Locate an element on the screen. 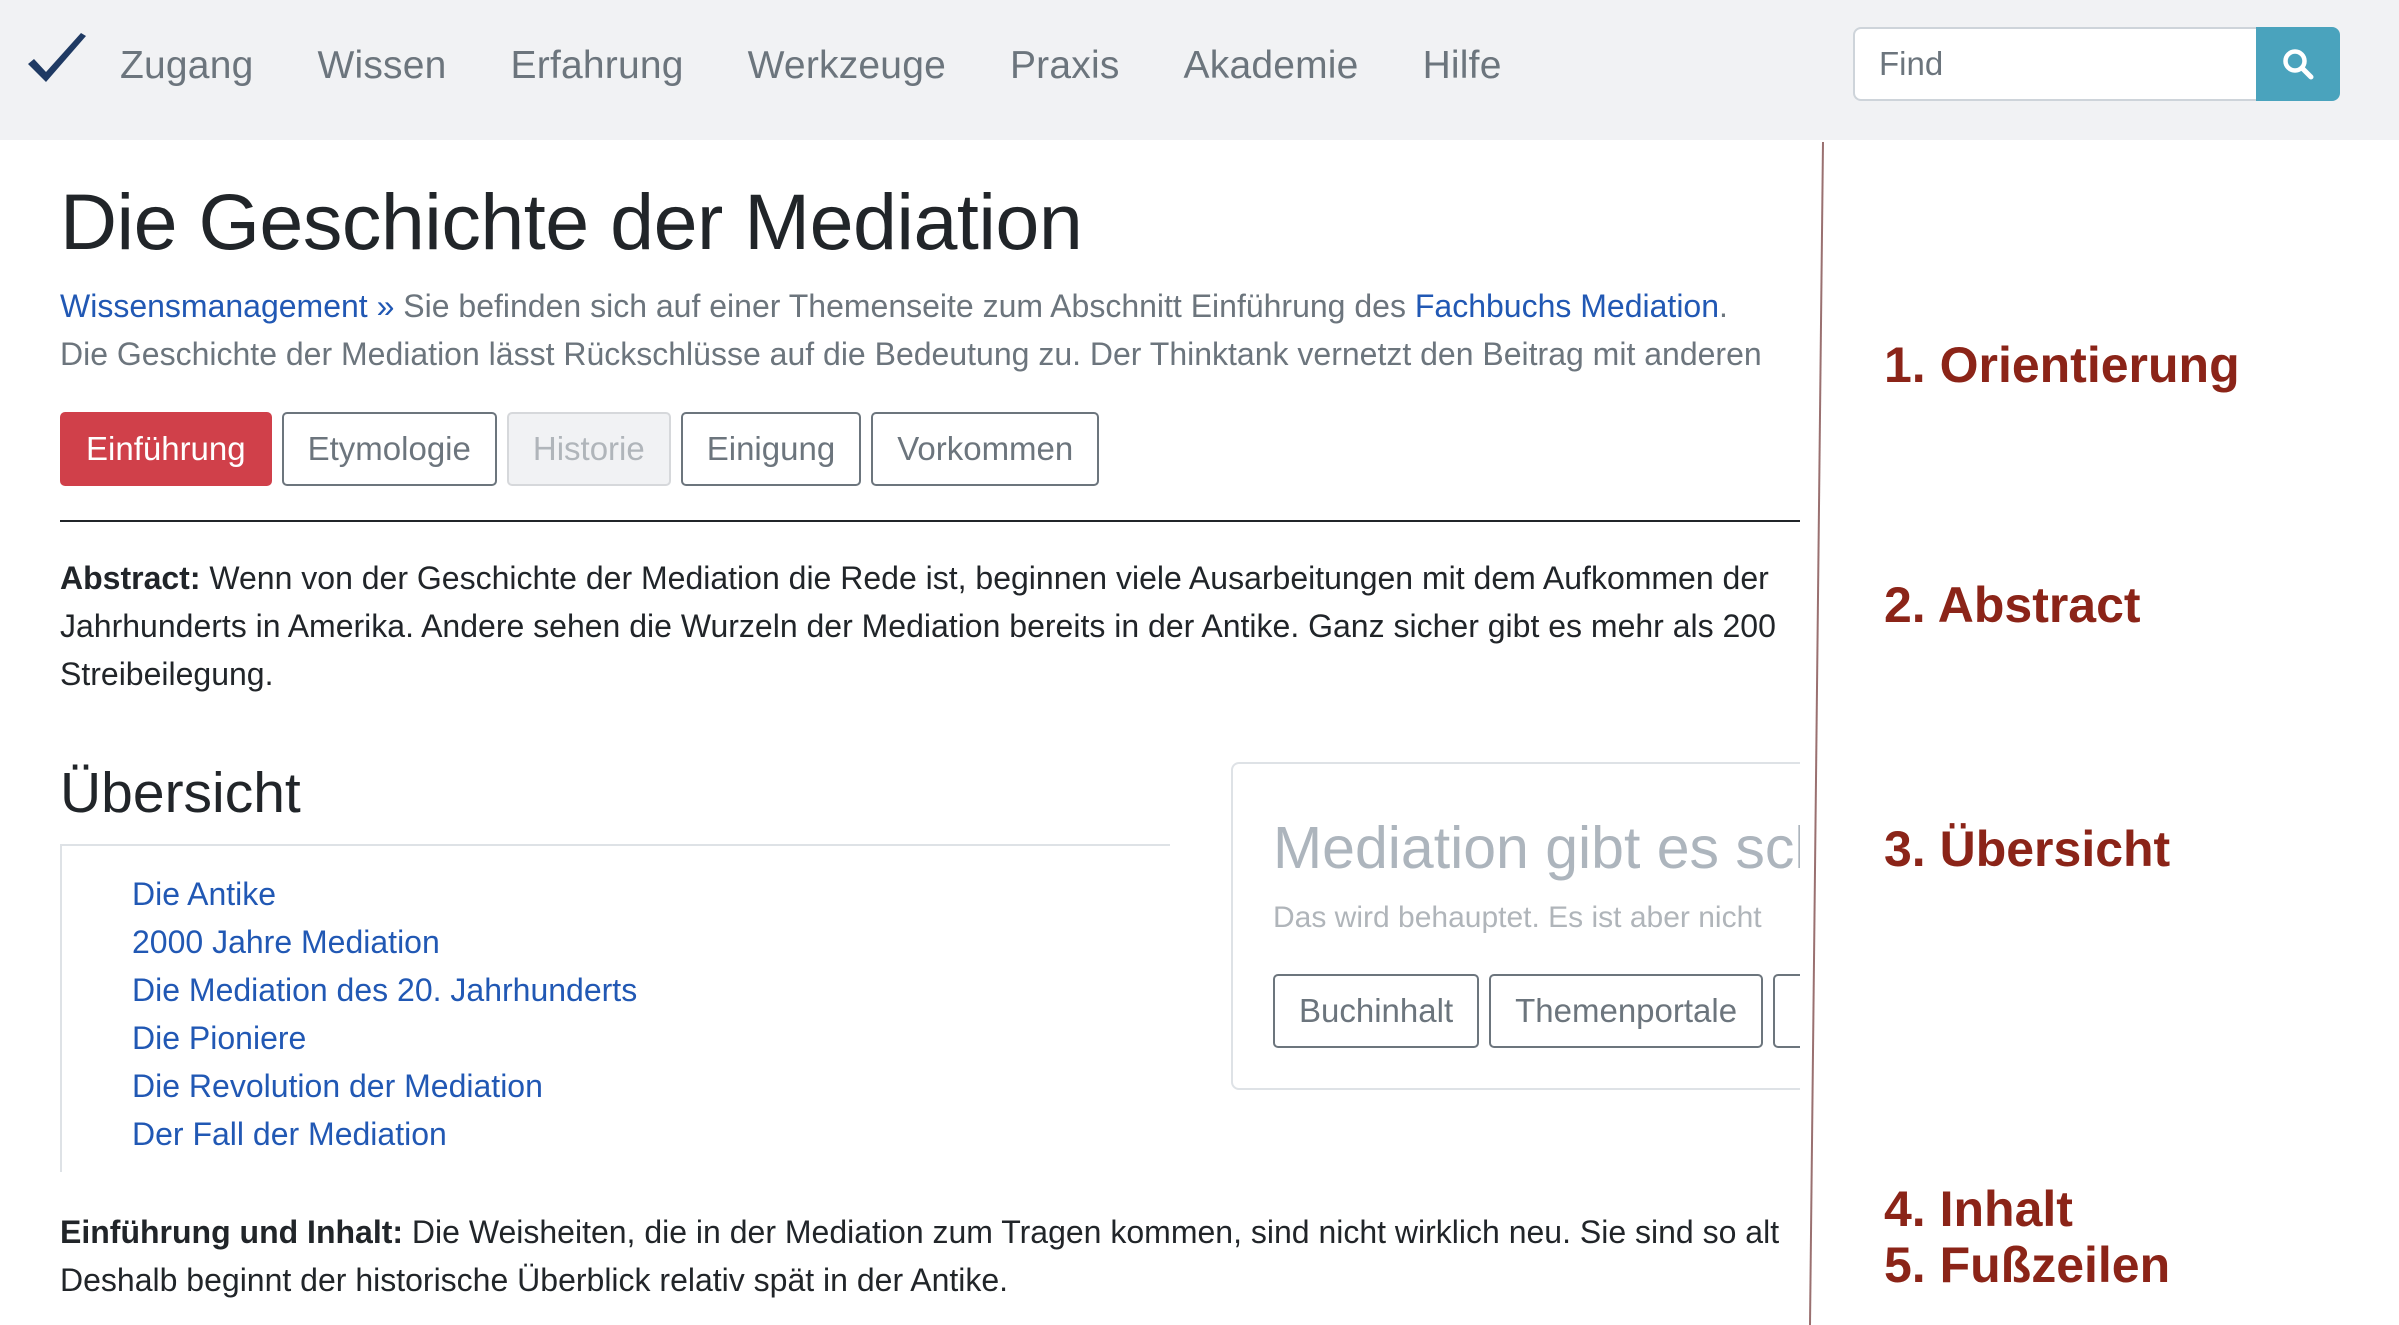 The image size is (2399, 1325). annotation-abstract: 2. Abstract is located at coordinates (2012, 605).